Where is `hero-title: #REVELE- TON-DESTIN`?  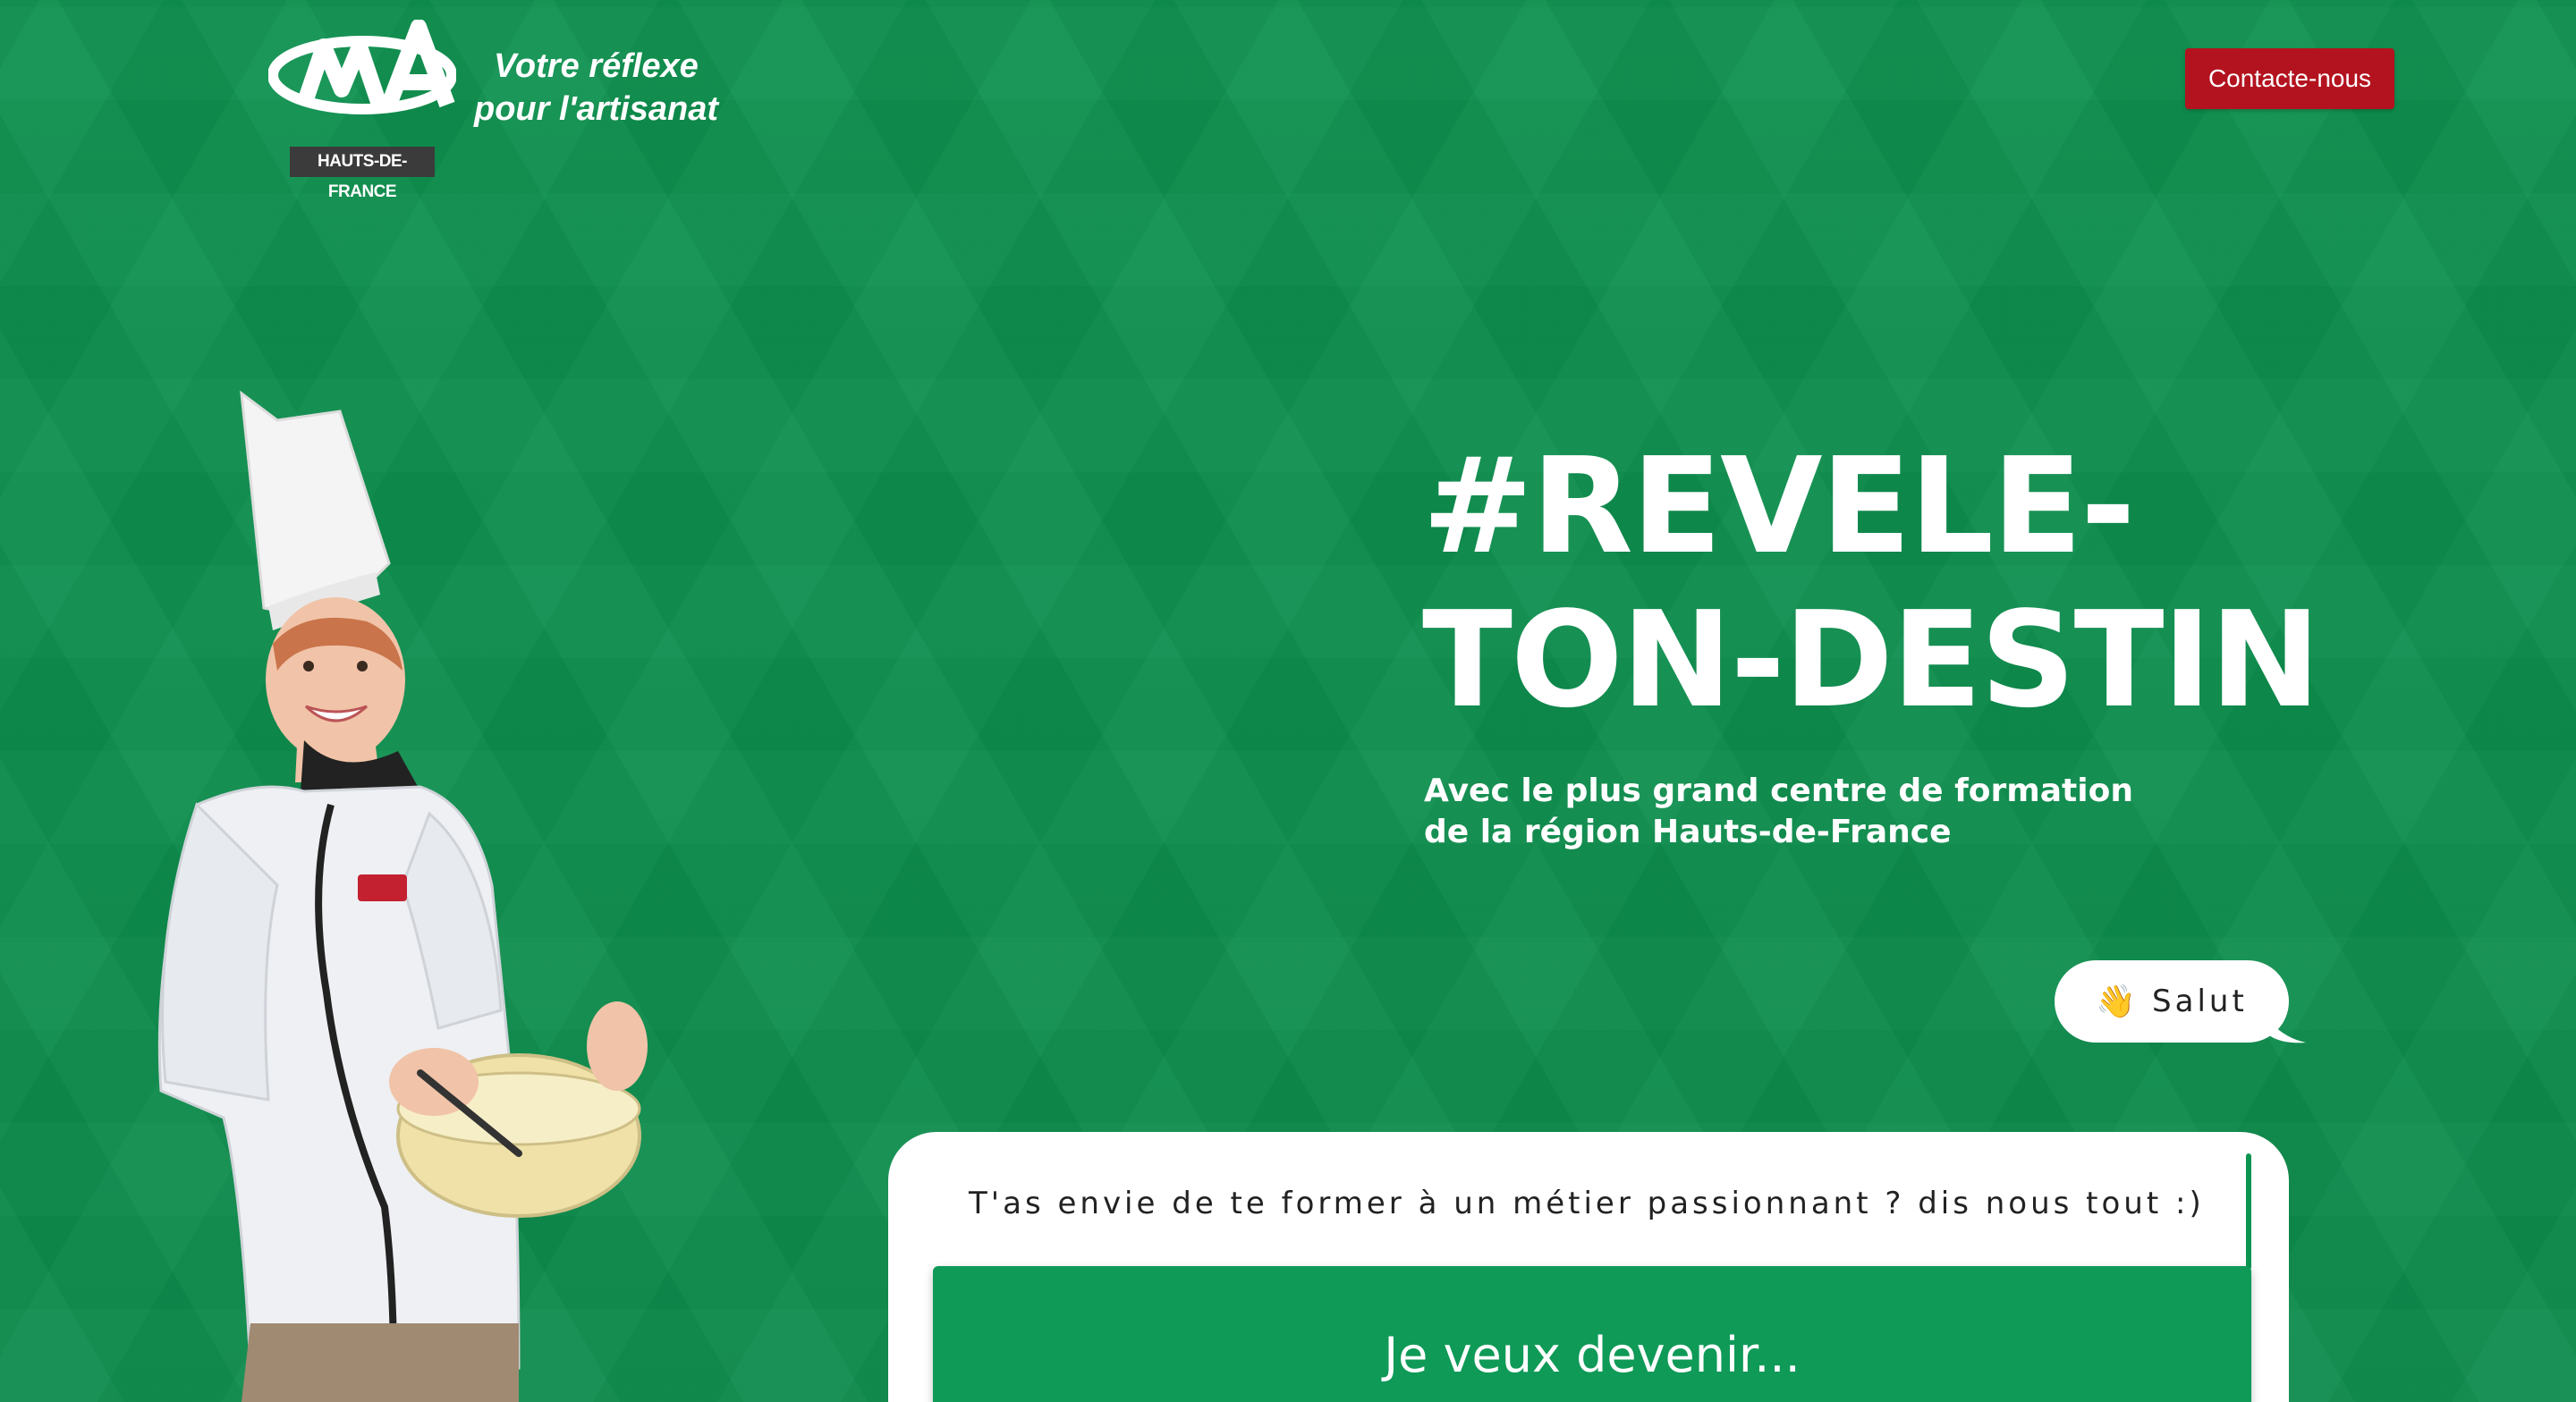
hero-title: #REVELE- TON-DESTIN is located at coordinates (1914, 583).